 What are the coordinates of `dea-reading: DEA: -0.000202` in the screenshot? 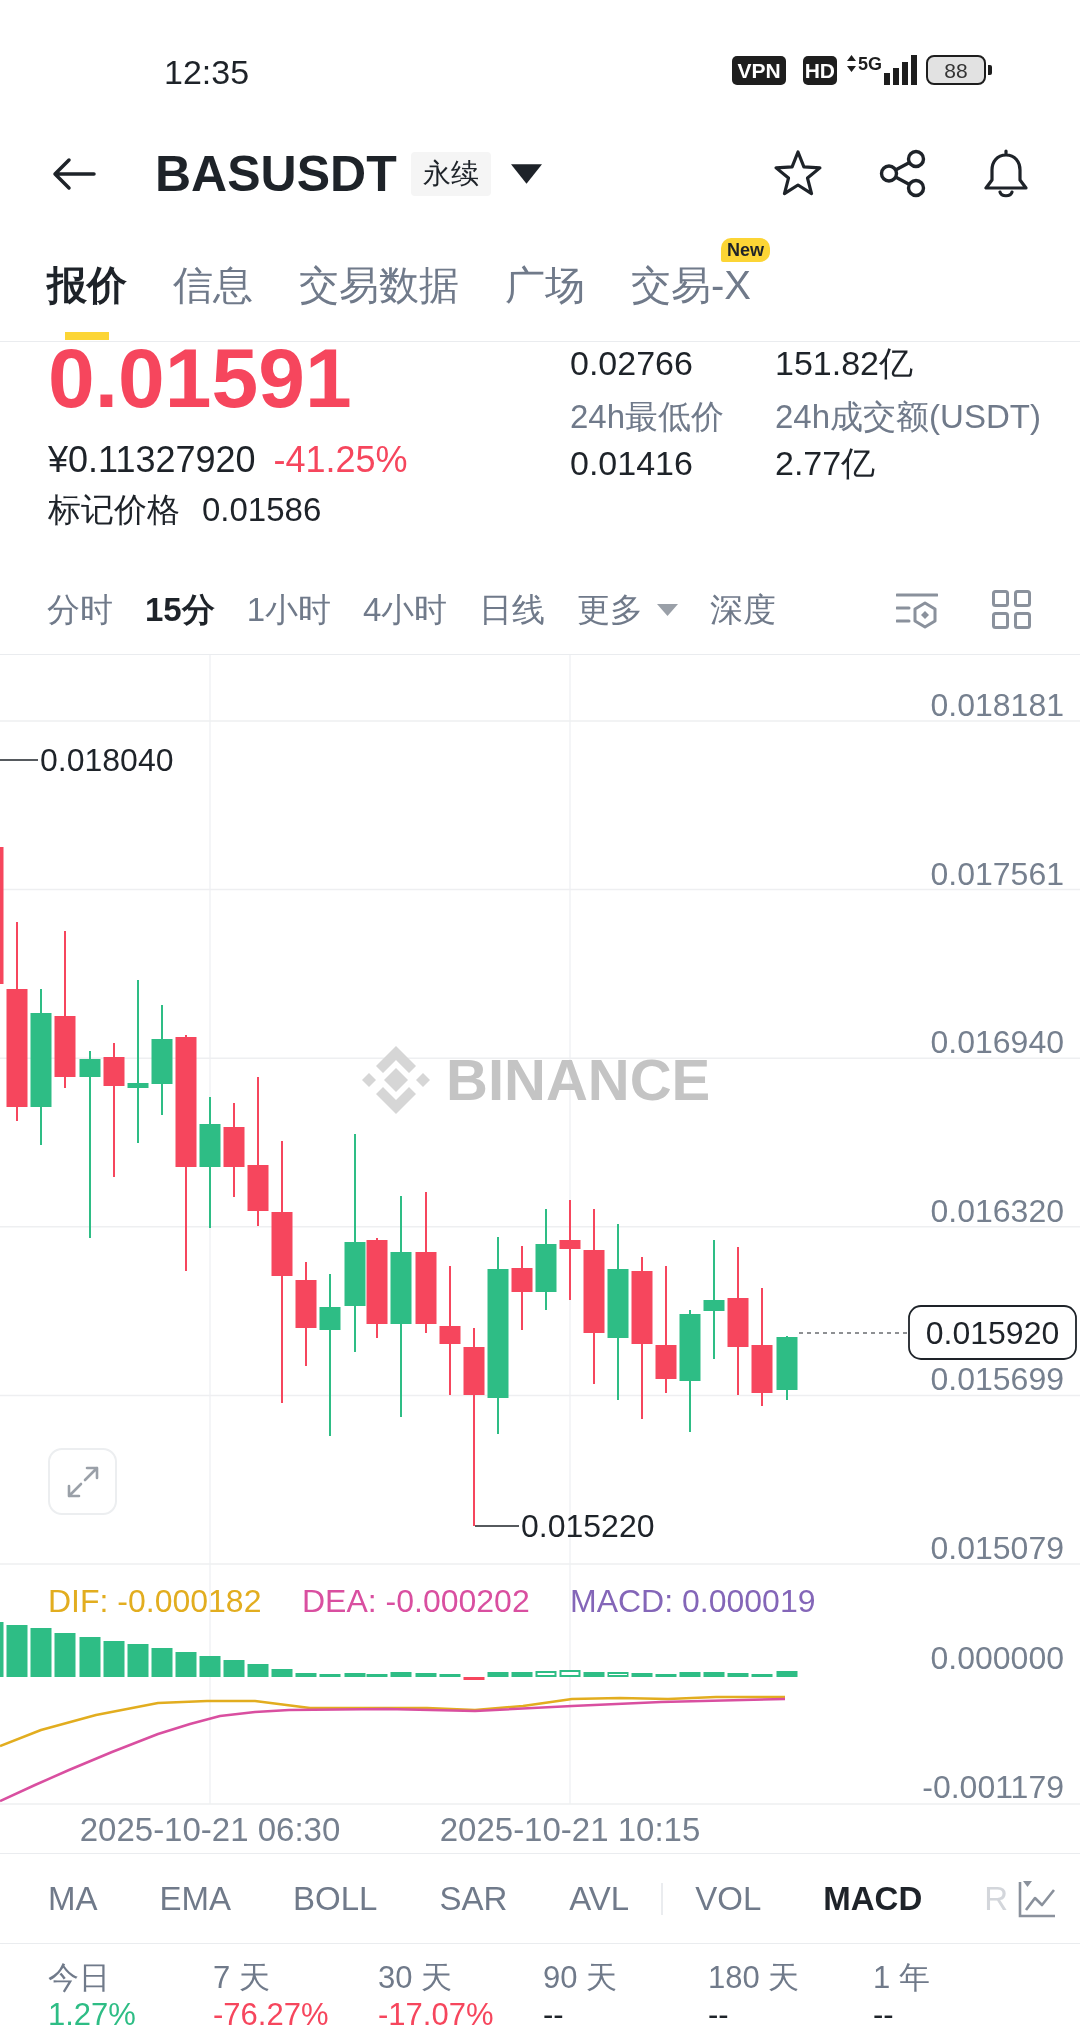 It's located at (416, 1601).